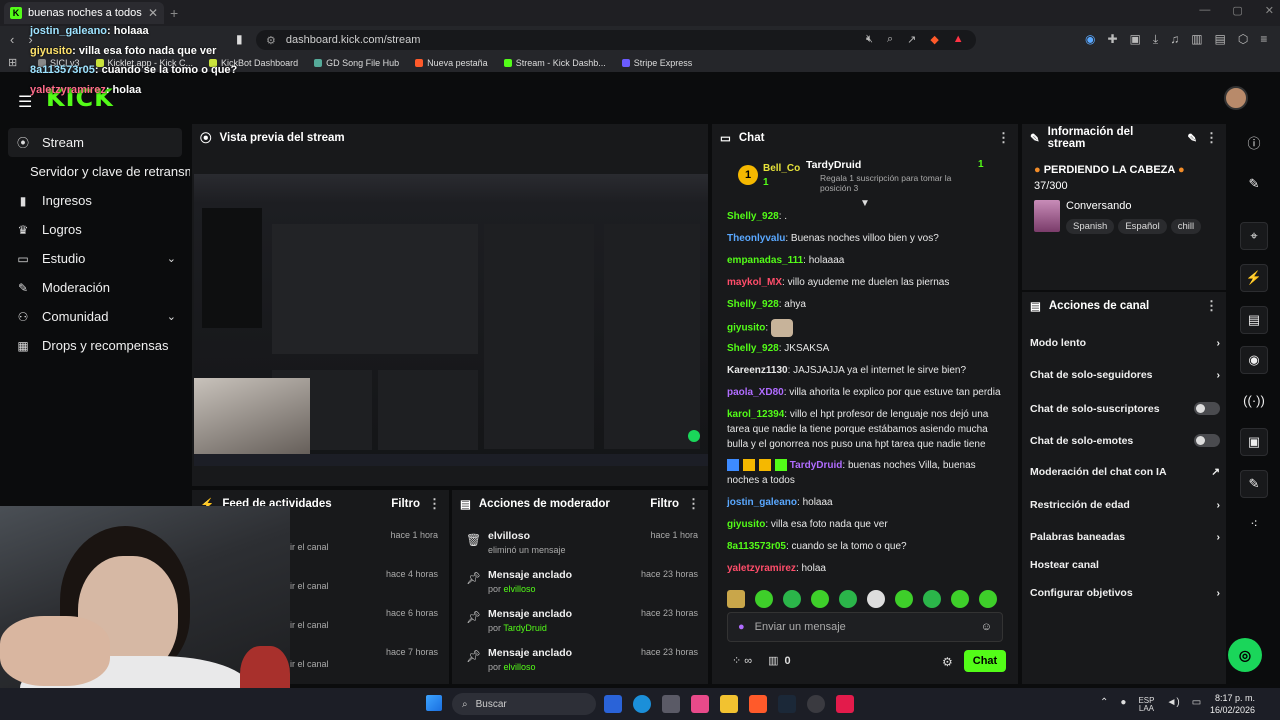 Image resolution: width=1280 pixels, height=720 pixels. What do you see at coordinates (890, 39) in the screenshot?
I see `zoom-icon: ⌕` at bounding box center [890, 39].